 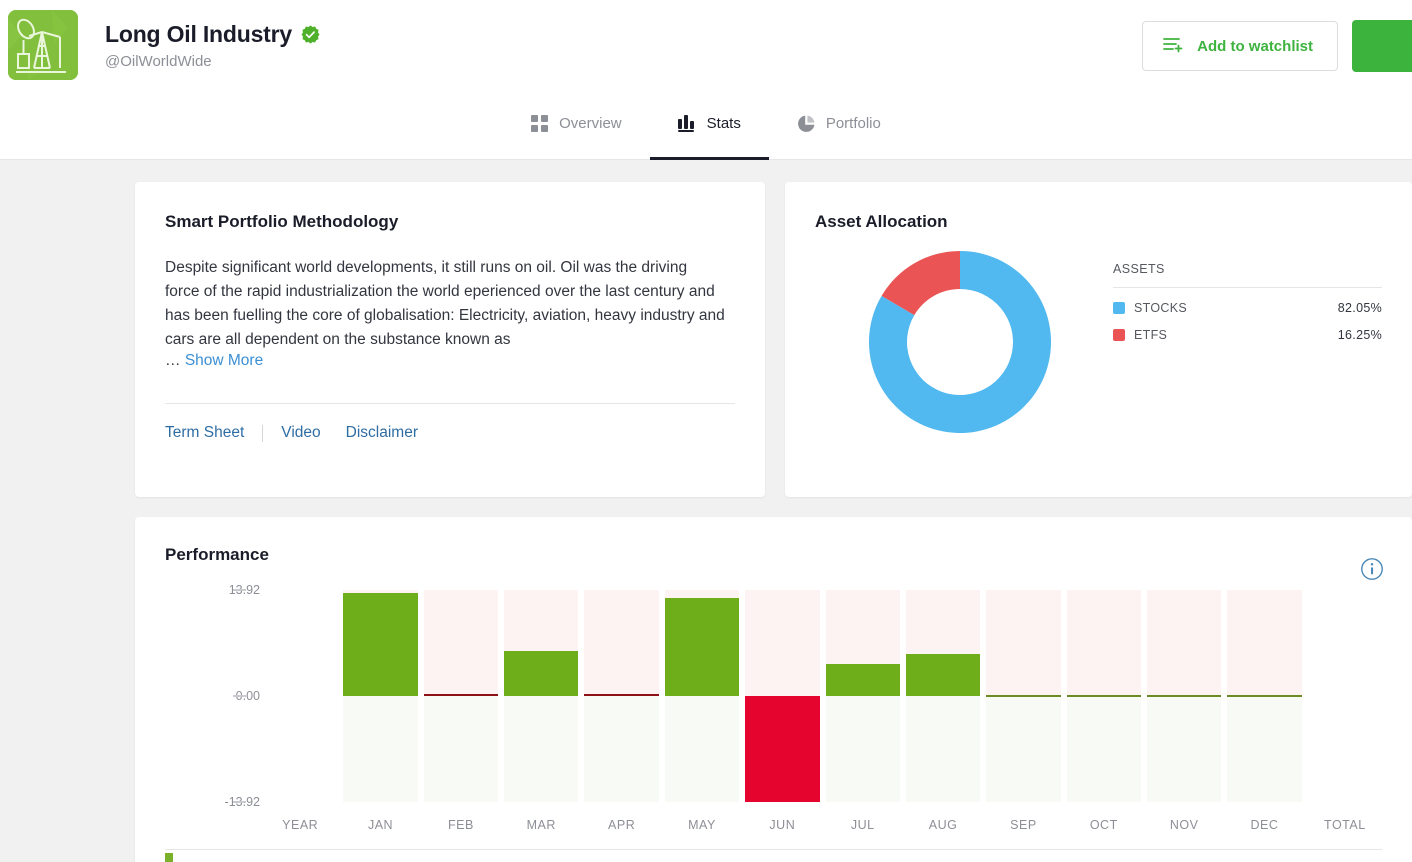 I want to click on chart-bar-nov, so click(x=1184, y=696).